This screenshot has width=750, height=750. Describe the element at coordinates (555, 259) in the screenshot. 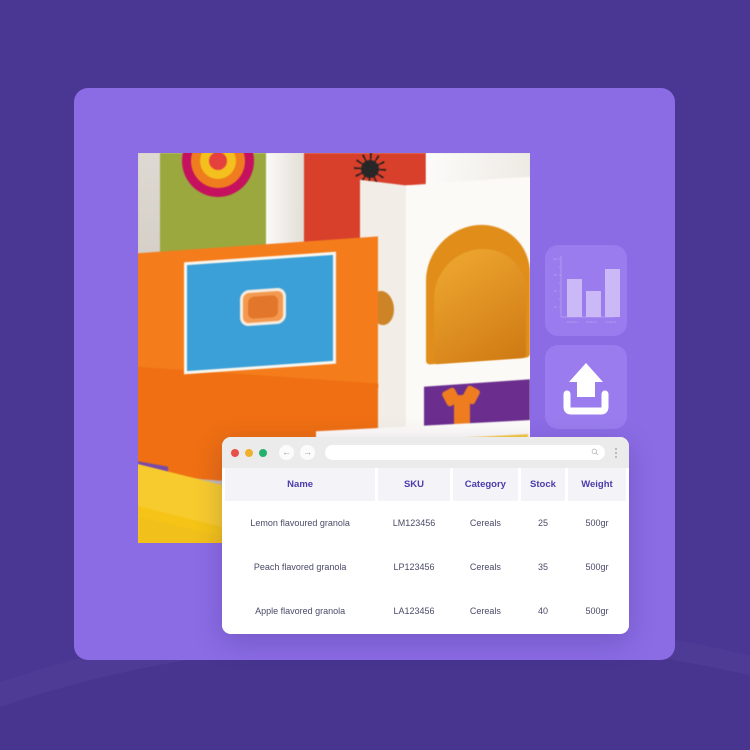

I see `svg-text: 100` at that location.